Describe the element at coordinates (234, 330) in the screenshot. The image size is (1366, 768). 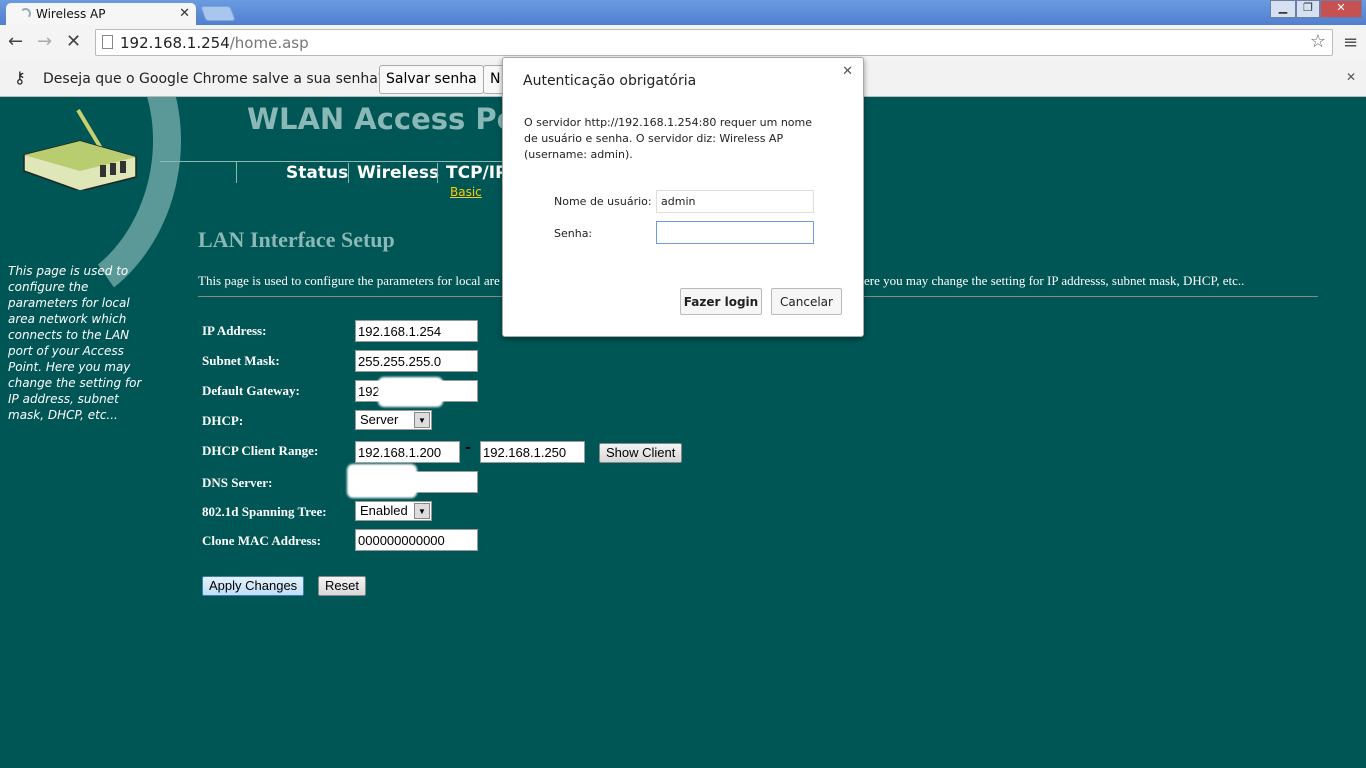
I see `ip-label: IP Address:` at that location.